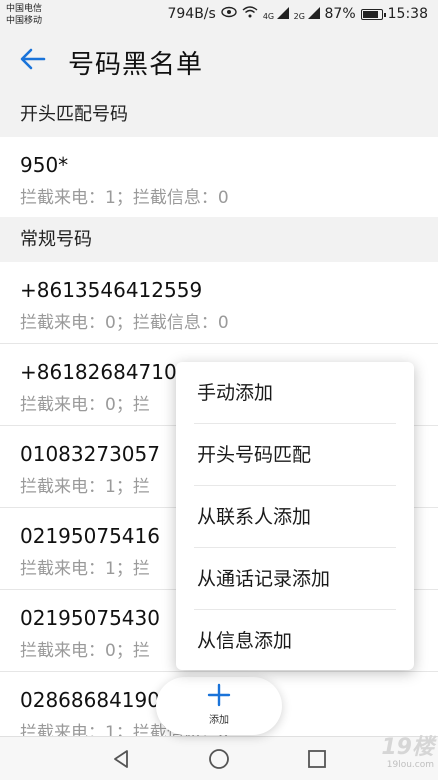  Describe the element at coordinates (268, 16) in the screenshot. I see `signal-4g-label: 4G` at that location.